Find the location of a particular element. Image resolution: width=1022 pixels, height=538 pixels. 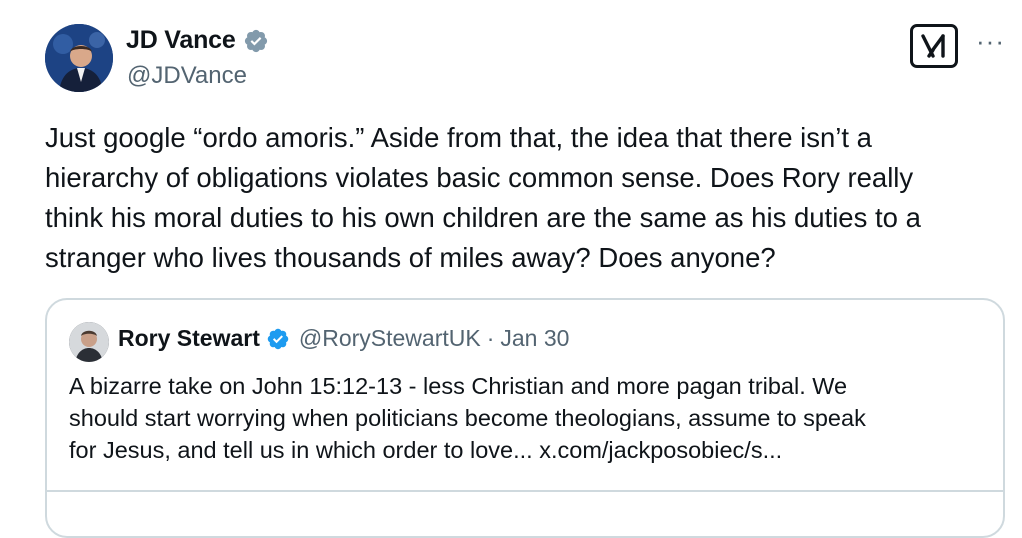

author-handle: @JDVance is located at coordinates (187, 76).